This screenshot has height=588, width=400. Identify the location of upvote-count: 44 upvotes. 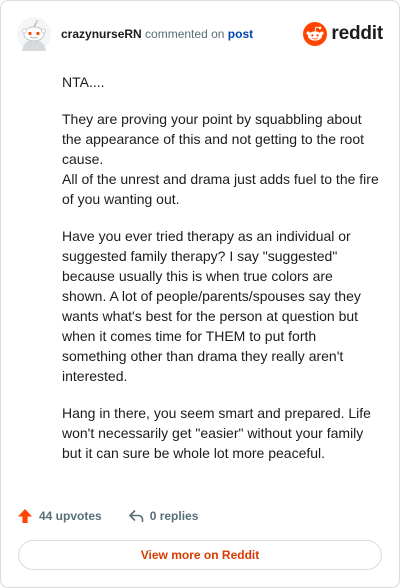
(70, 516).